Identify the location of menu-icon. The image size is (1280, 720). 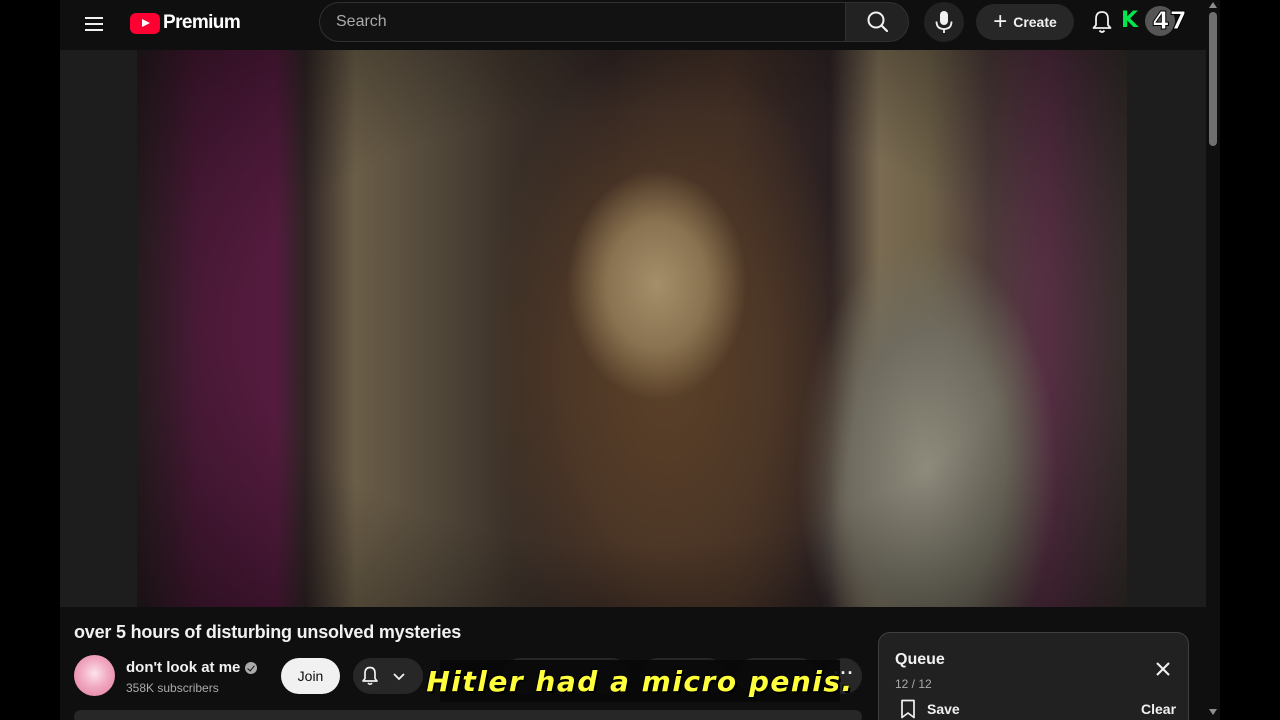
(94, 24).